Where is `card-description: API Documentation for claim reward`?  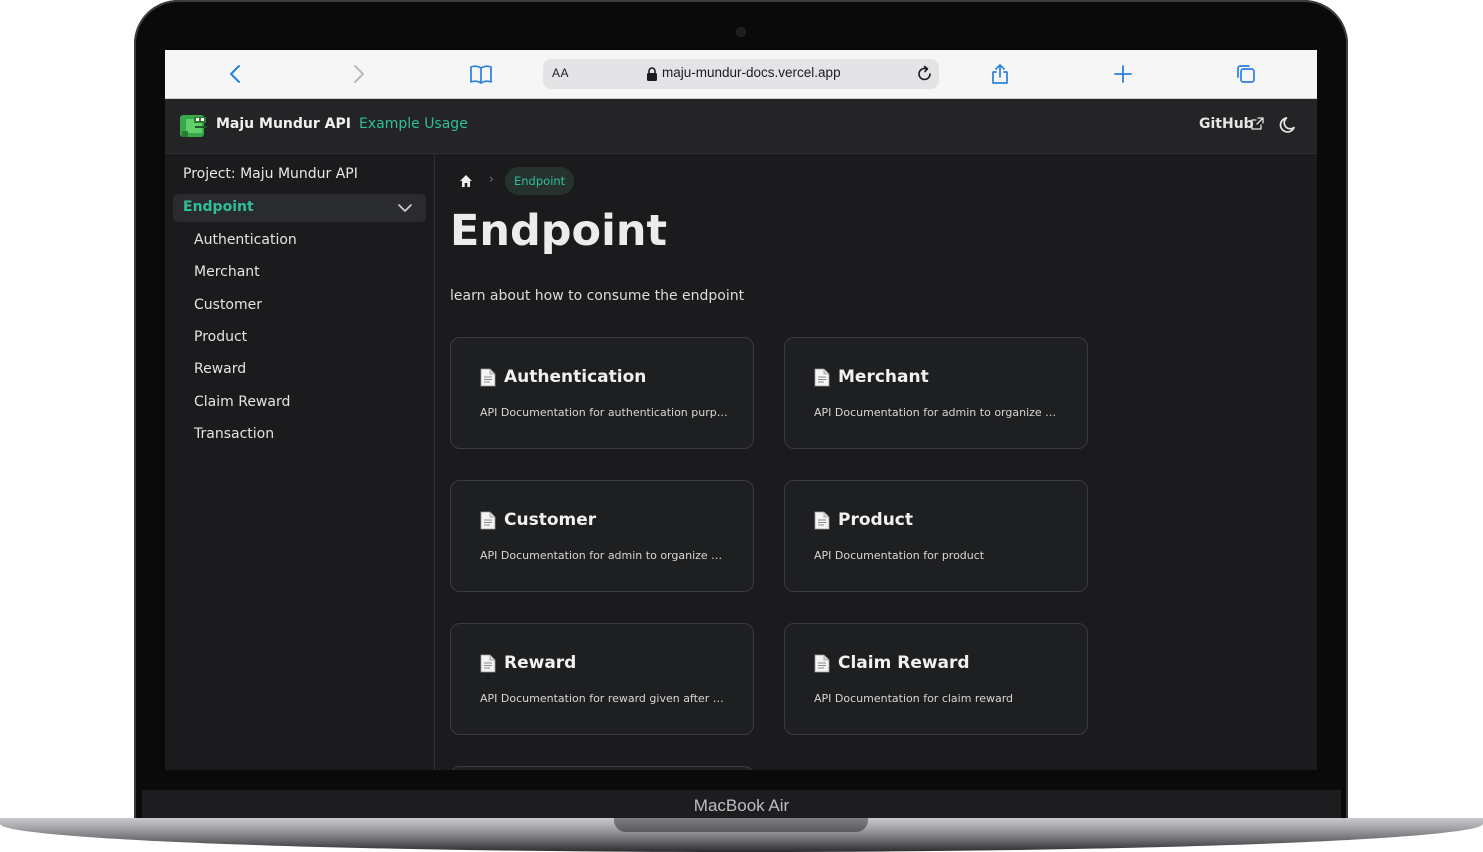
card-description: API Documentation for claim reward is located at coordinates (914, 698).